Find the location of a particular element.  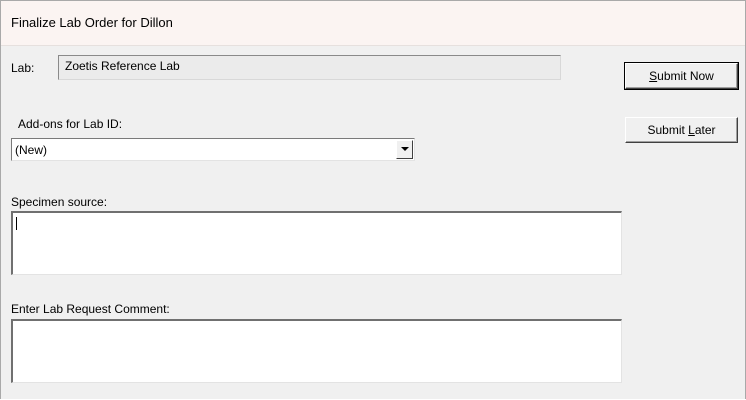

specimen-source-label: Specimen source: is located at coordinates (59, 202).